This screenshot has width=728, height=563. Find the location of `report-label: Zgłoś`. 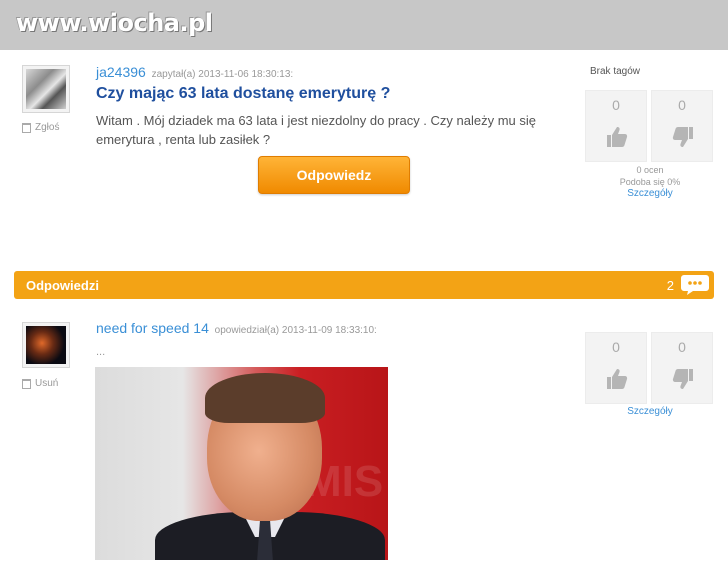

report-label: Zgłoś is located at coordinates (47, 127).